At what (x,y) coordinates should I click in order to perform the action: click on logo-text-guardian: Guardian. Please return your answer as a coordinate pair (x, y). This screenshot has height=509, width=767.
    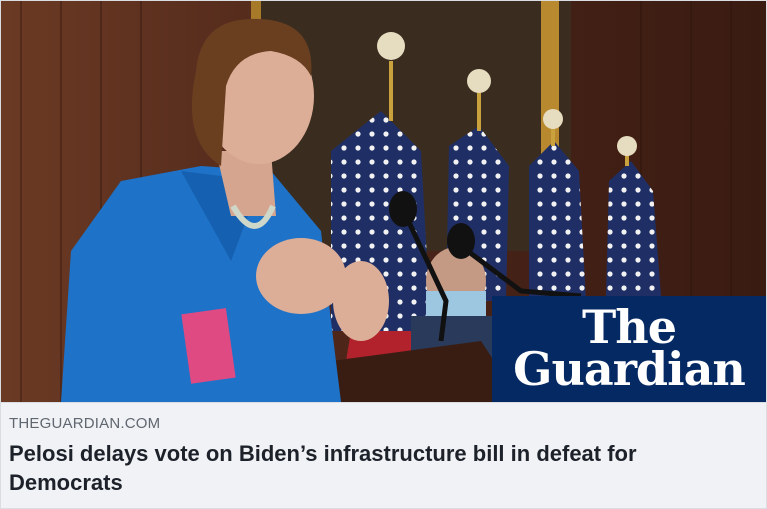
    Looking at the image, I should click on (629, 369).